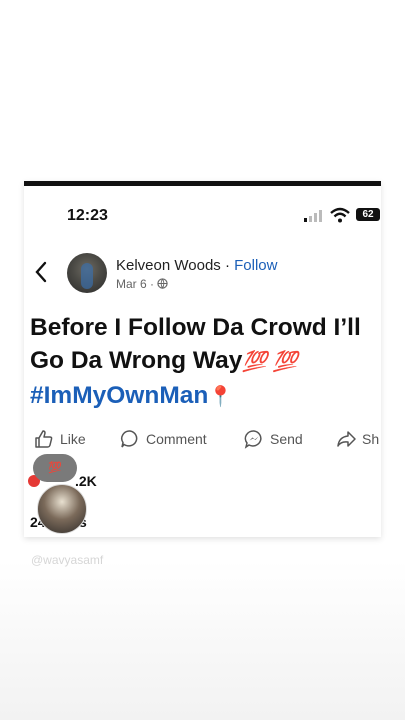 The height and width of the screenshot is (720, 405). Describe the element at coordinates (368, 214) in the screenshot. I see `battery-icon: 62` at that location.